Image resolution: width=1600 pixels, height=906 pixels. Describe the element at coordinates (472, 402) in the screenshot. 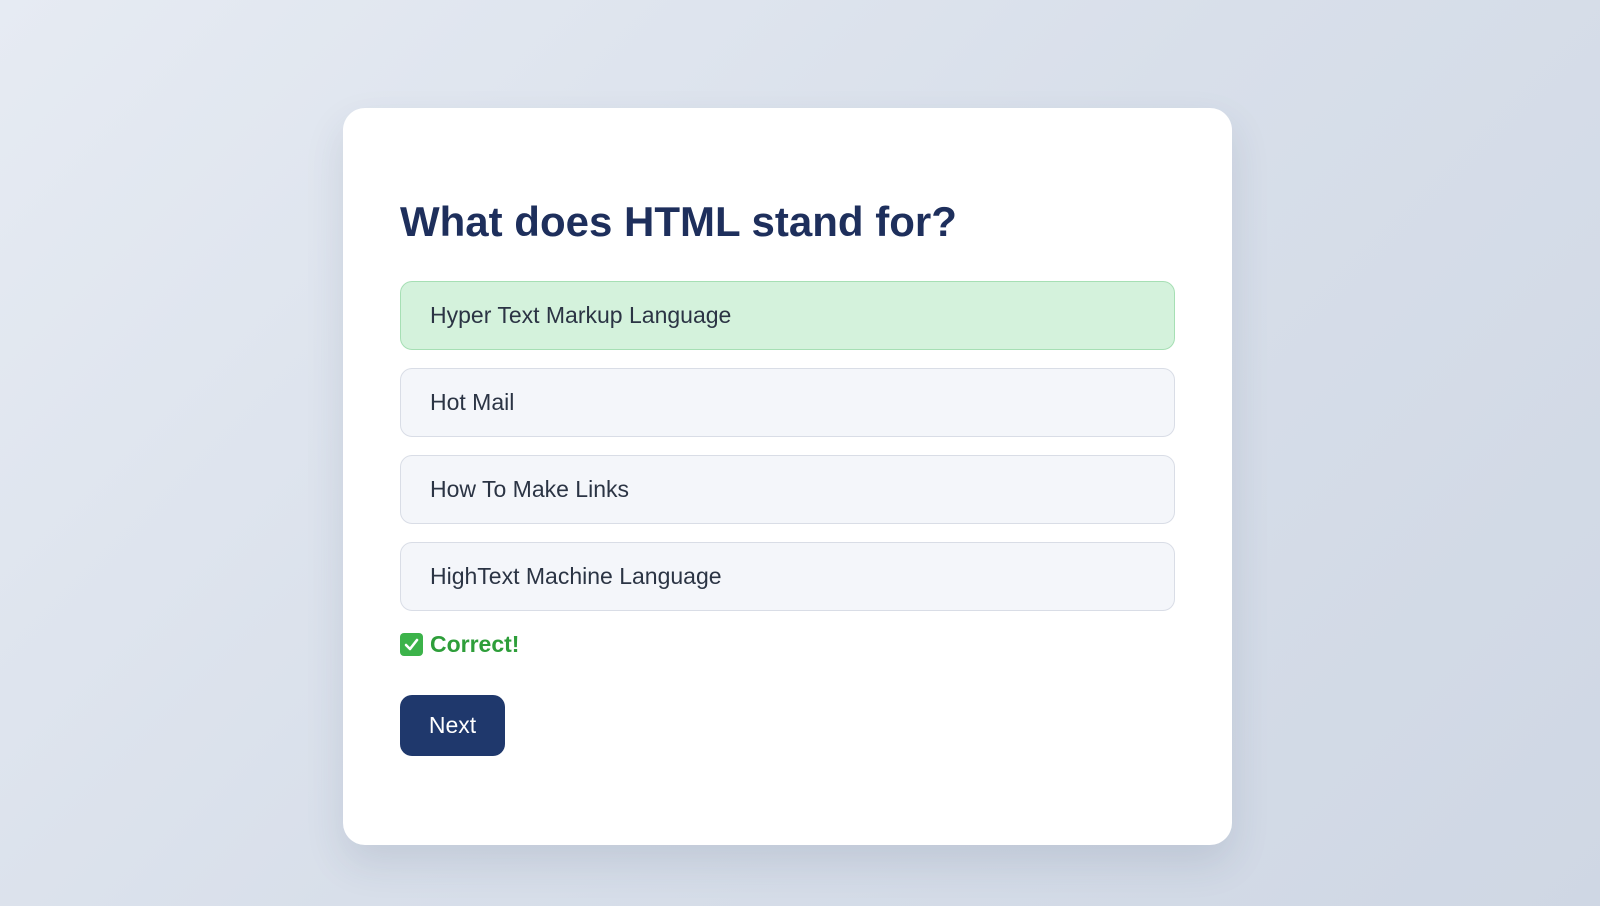

I see `answer-option-label: Hot Mail` at that location.